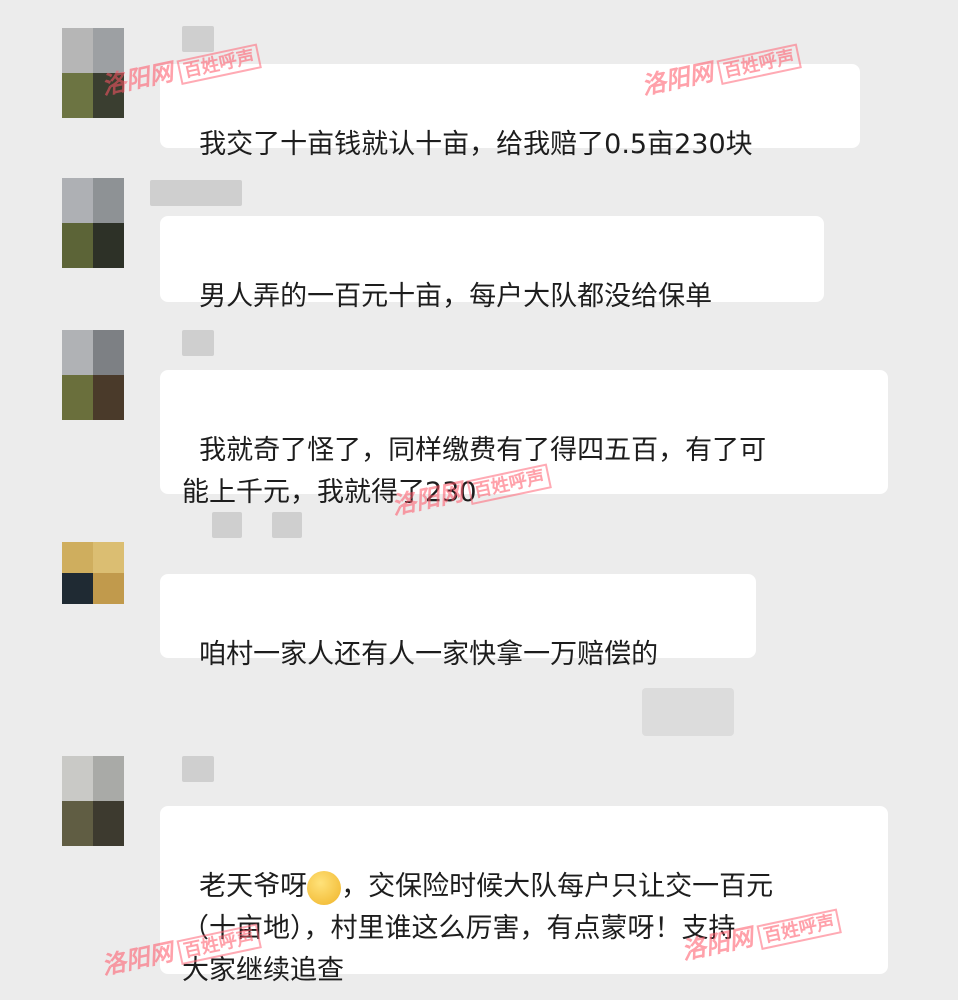 Image resolution: width=958 pixels, height=1000 pixels. I want to click on timestamp, so click(688, 712).